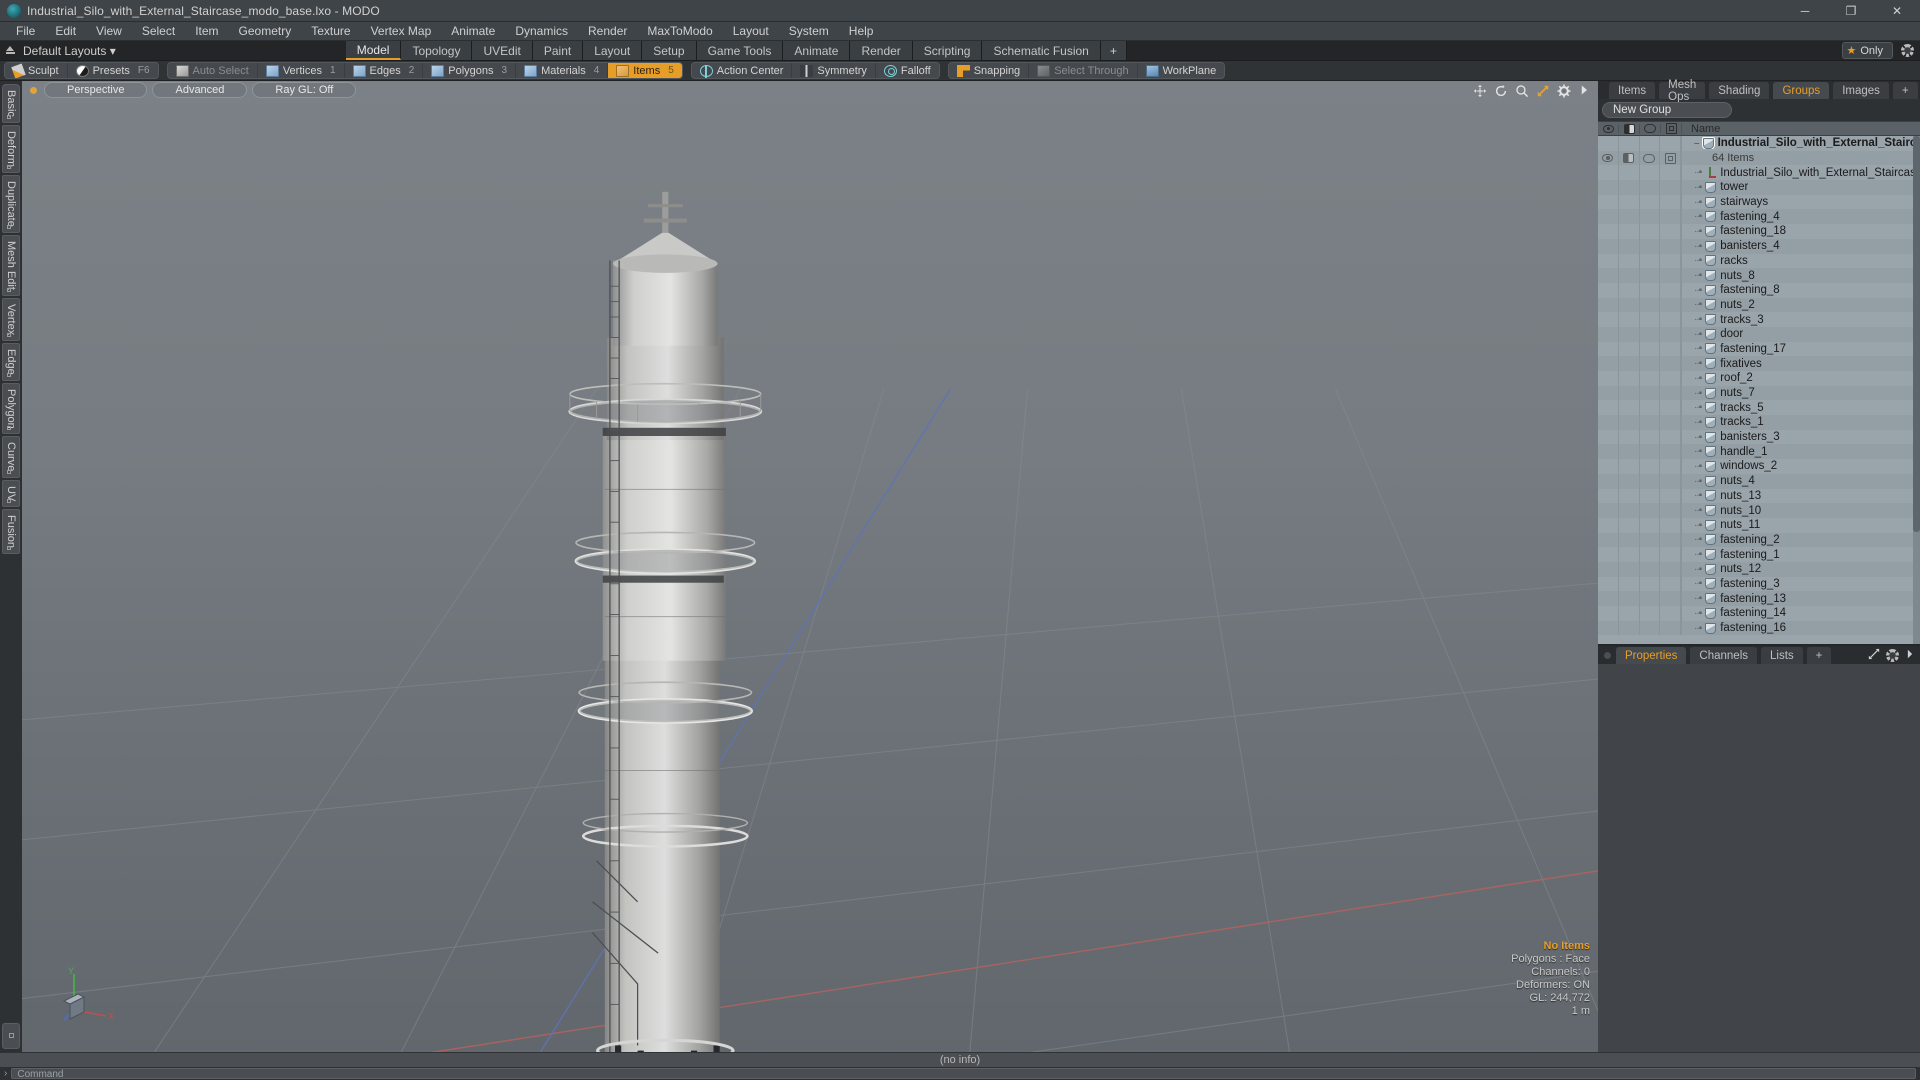 The image size is (1920, 1080). Describe the element at coordinates (1041, 50) in the screenshot. I see `layout-tab-schematic-fusion: Schematic Fusion` at that location.